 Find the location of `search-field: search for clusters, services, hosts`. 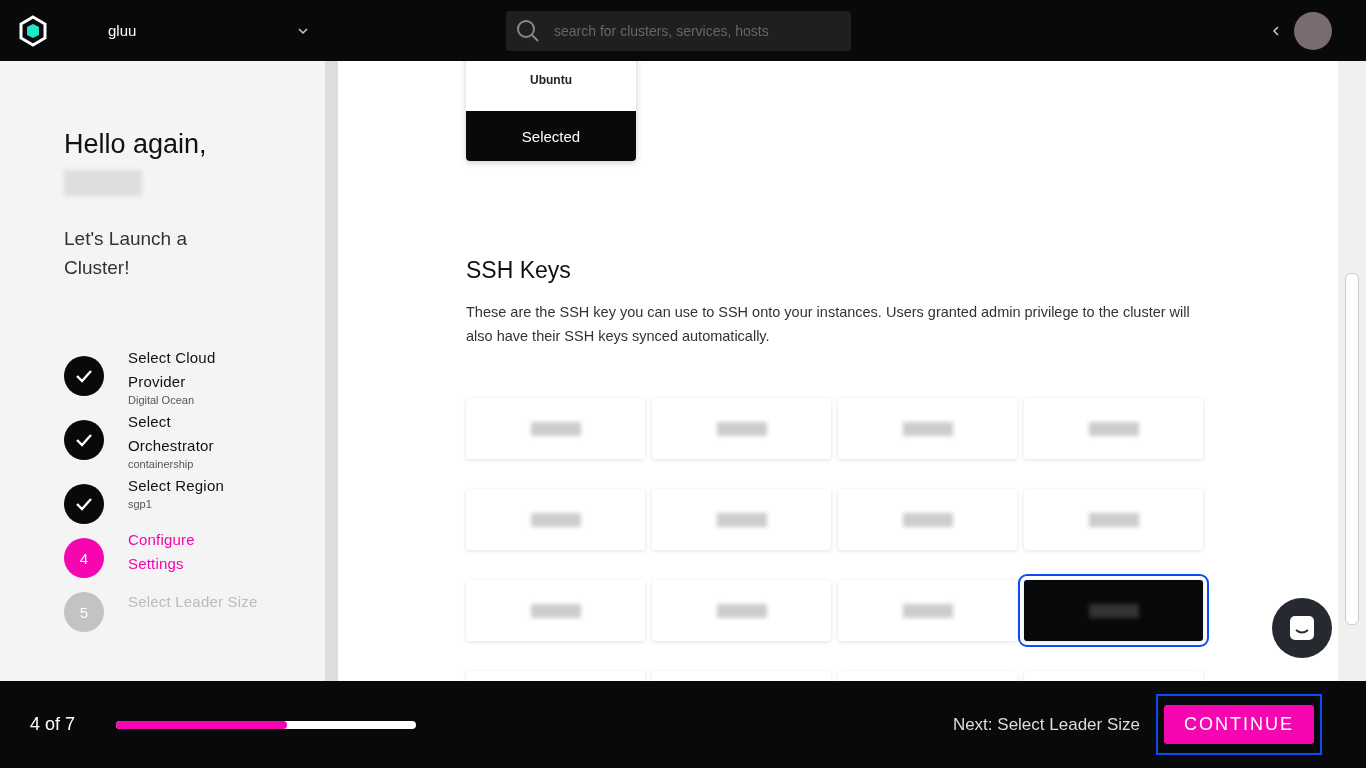

search-field: search for clusters, services, hosts is located at coordinates (678, 30).